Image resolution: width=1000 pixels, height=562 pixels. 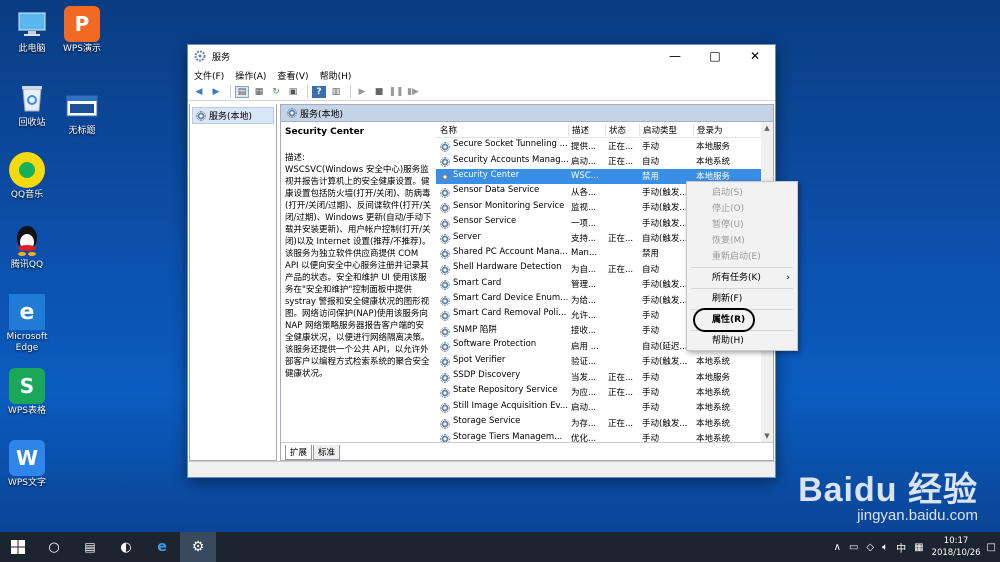 What do you see at coordinates (126, 547) in the screenshot?
I see `taskbar-paint-app-icon: ◐` at bounding box center [126, 547].